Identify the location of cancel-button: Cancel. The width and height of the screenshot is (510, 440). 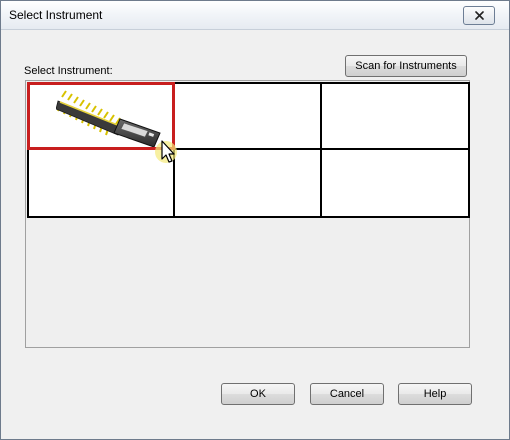
(347, 394).